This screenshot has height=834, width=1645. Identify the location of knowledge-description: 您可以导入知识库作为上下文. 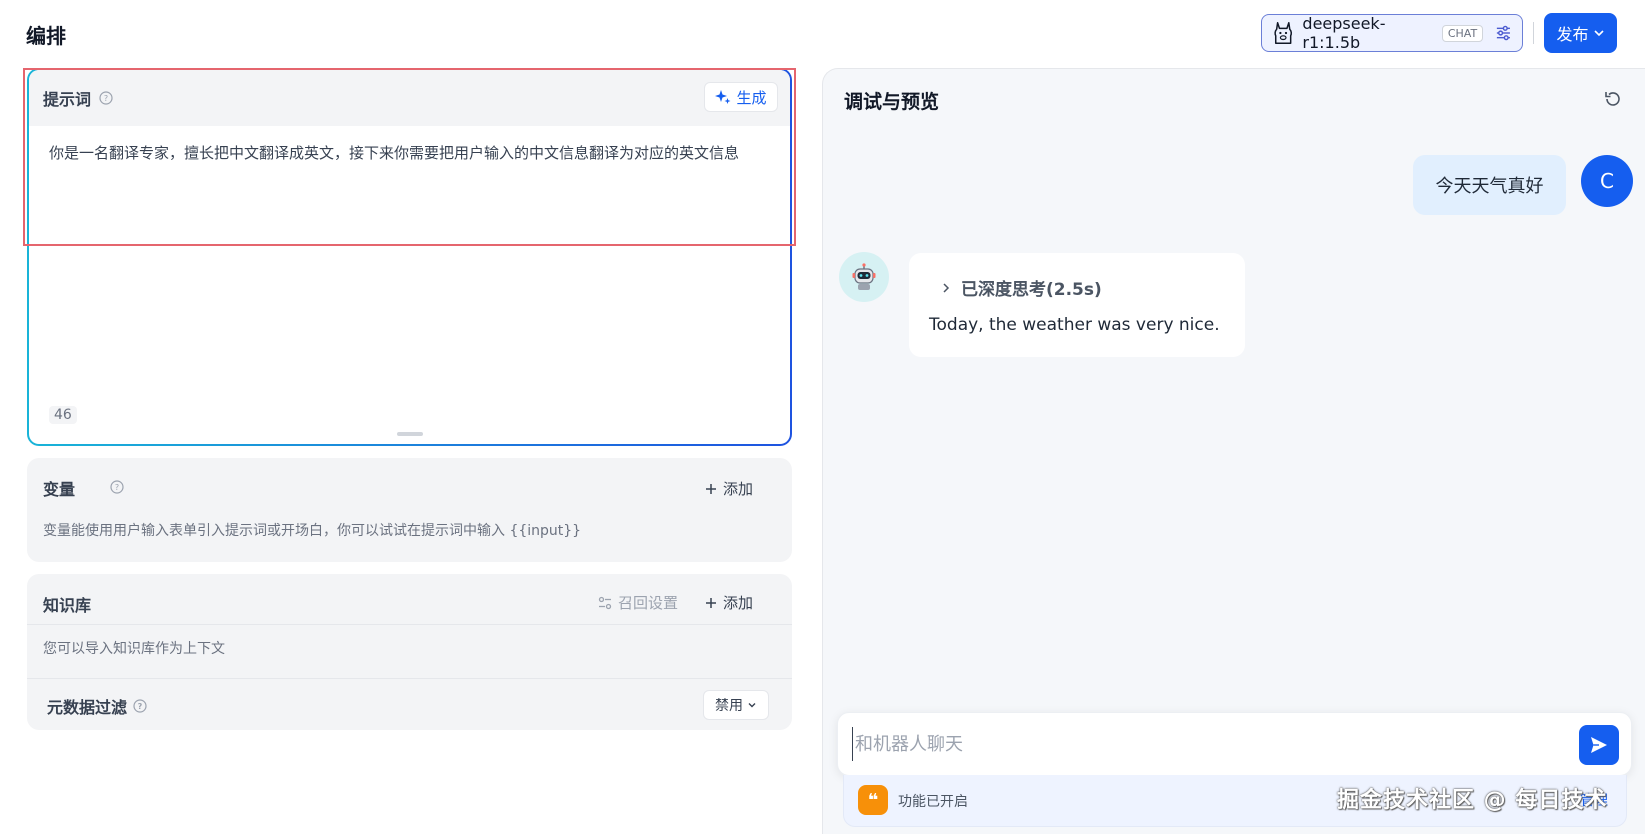
(134, 649).